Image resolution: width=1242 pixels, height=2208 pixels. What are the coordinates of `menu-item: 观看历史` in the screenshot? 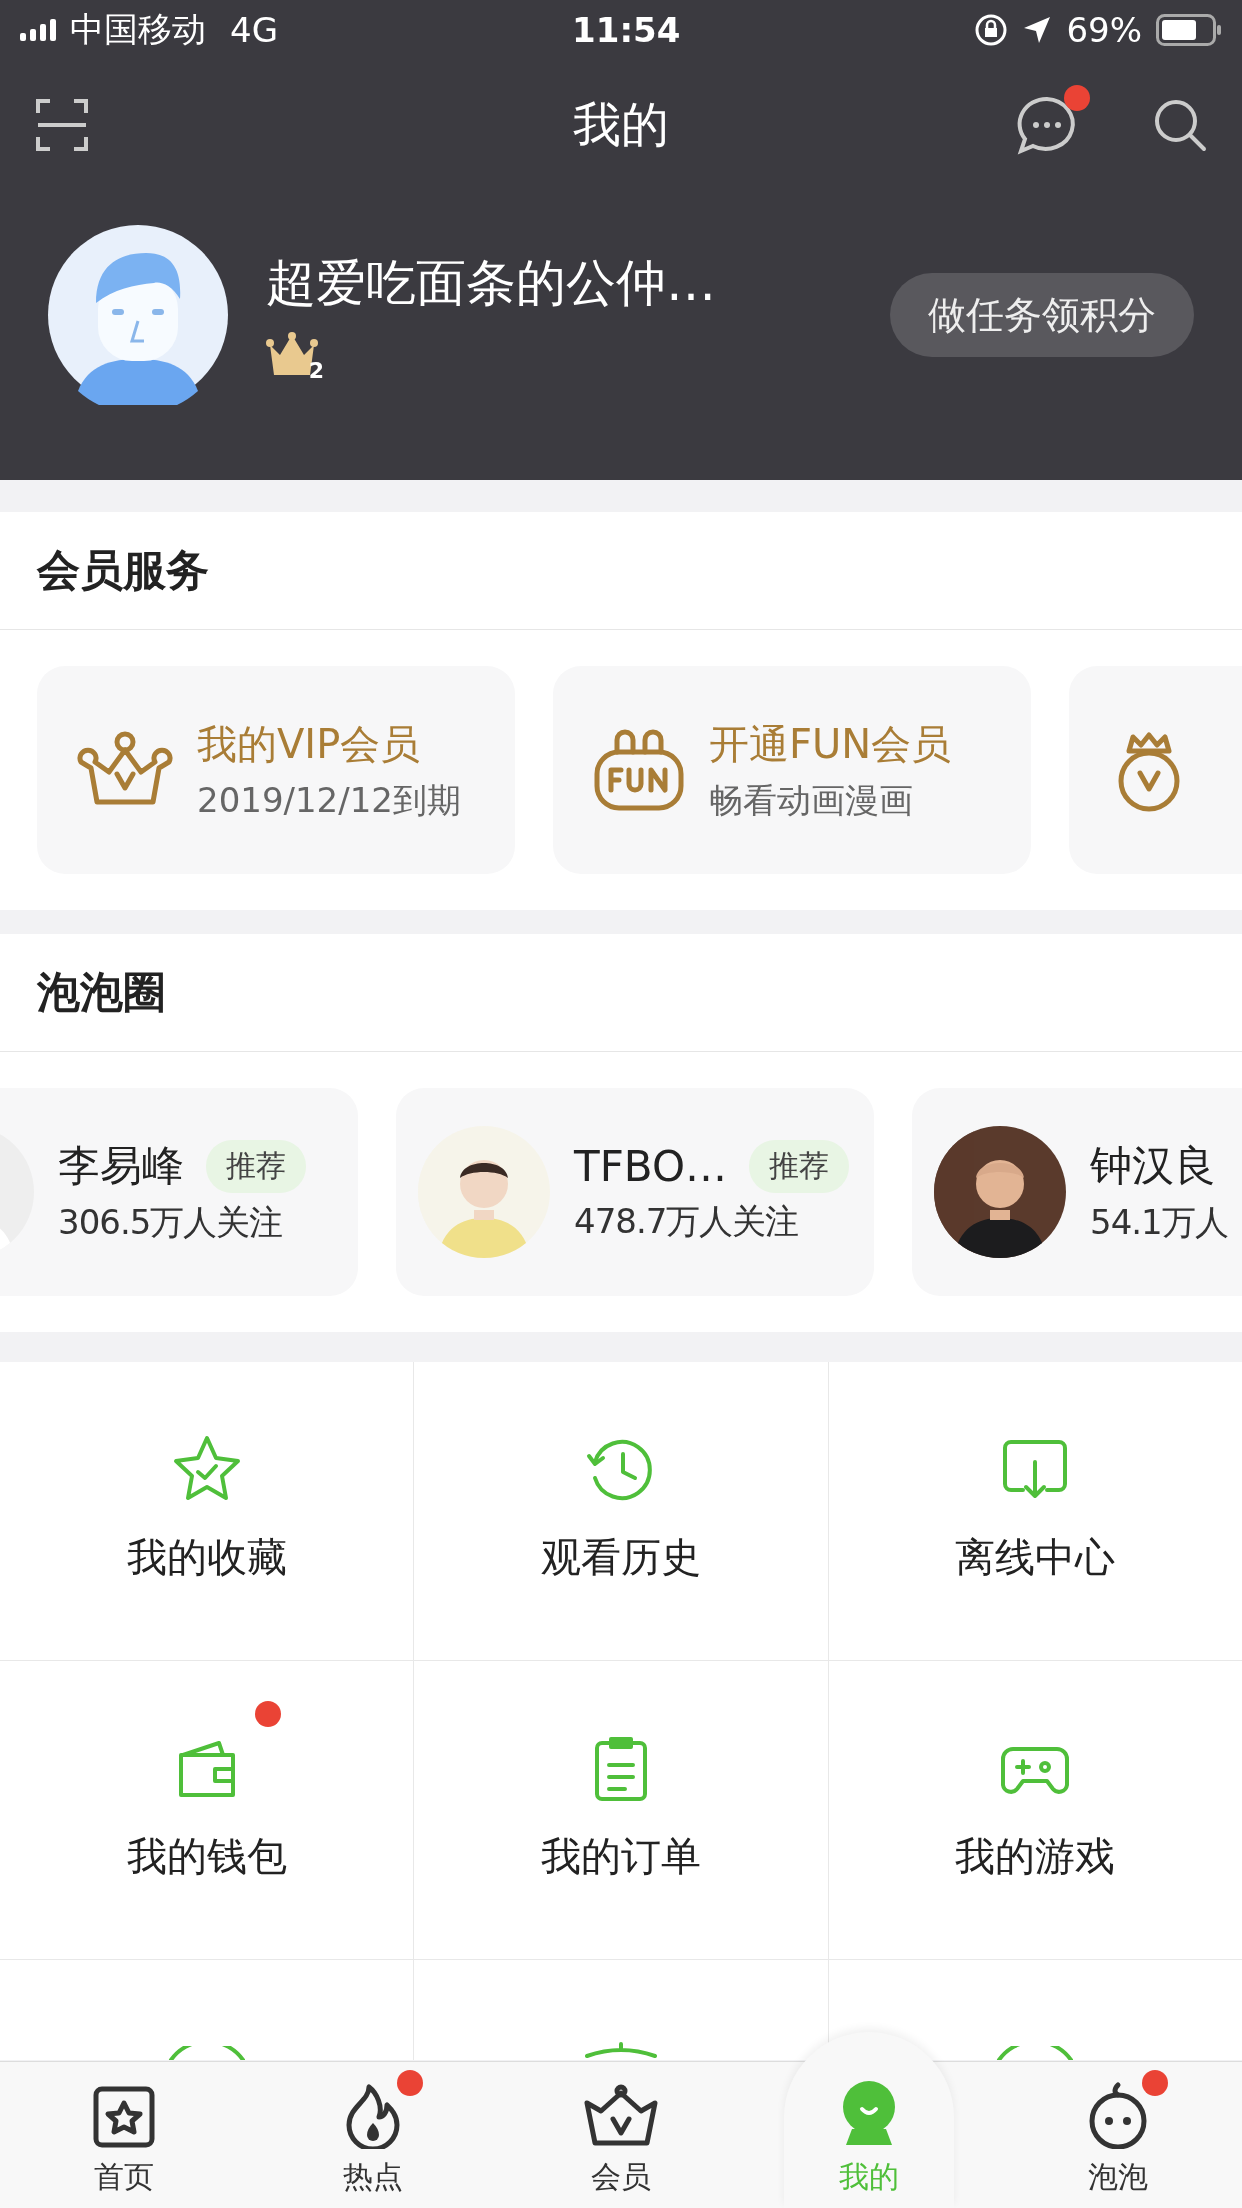 It's located at (621, 1511).